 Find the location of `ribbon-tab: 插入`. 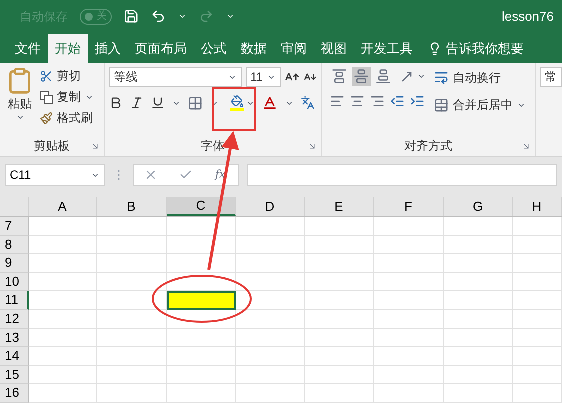

ribbon-tab: 插入 is located at coordinates (108, 48).